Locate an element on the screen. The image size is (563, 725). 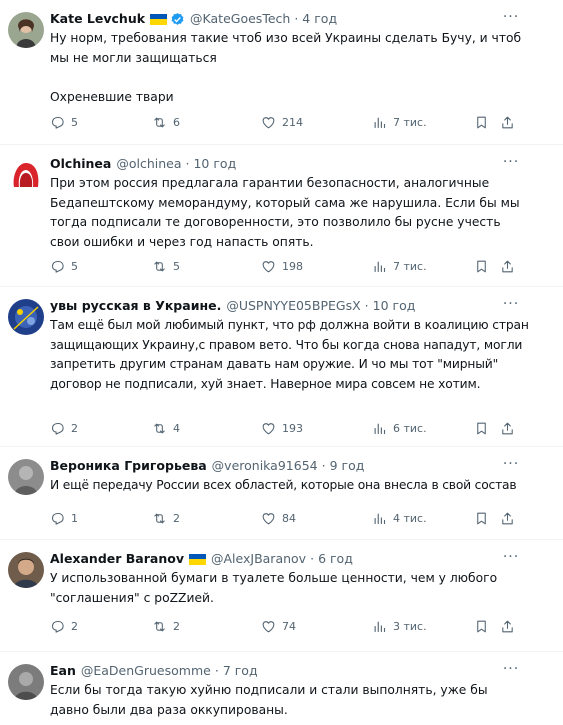
retweet-button: 6 is located at coordinates (166, 122).